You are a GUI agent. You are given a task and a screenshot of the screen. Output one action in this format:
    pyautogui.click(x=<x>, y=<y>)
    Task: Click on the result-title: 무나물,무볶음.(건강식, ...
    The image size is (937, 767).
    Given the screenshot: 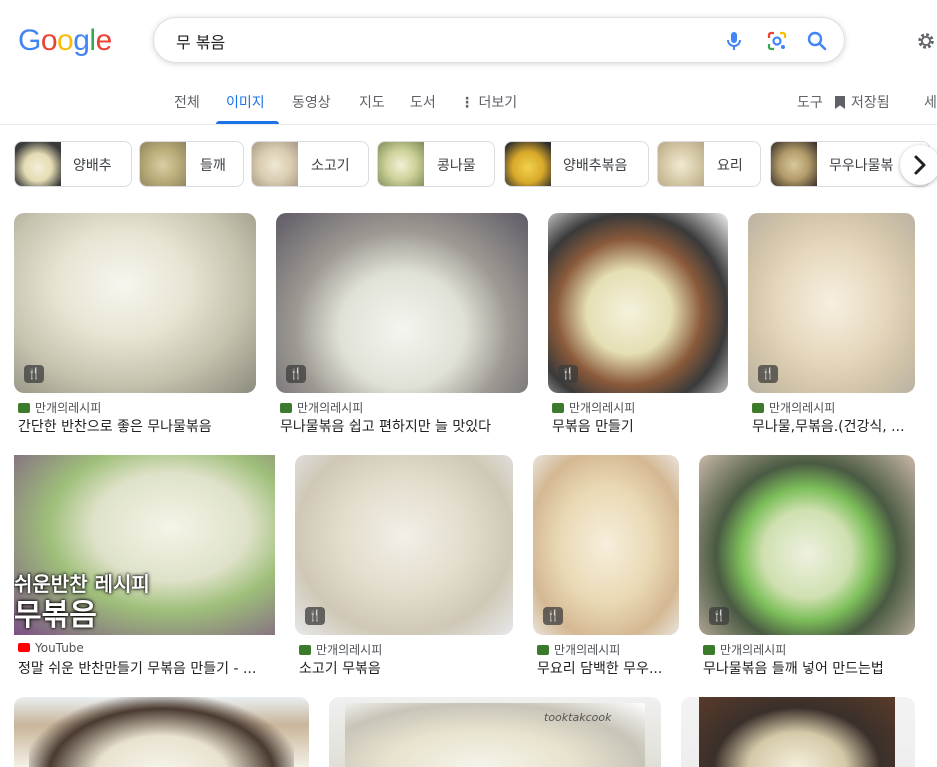 What is the action you would take?
    pyautogui.click(x=833, y=426)
    